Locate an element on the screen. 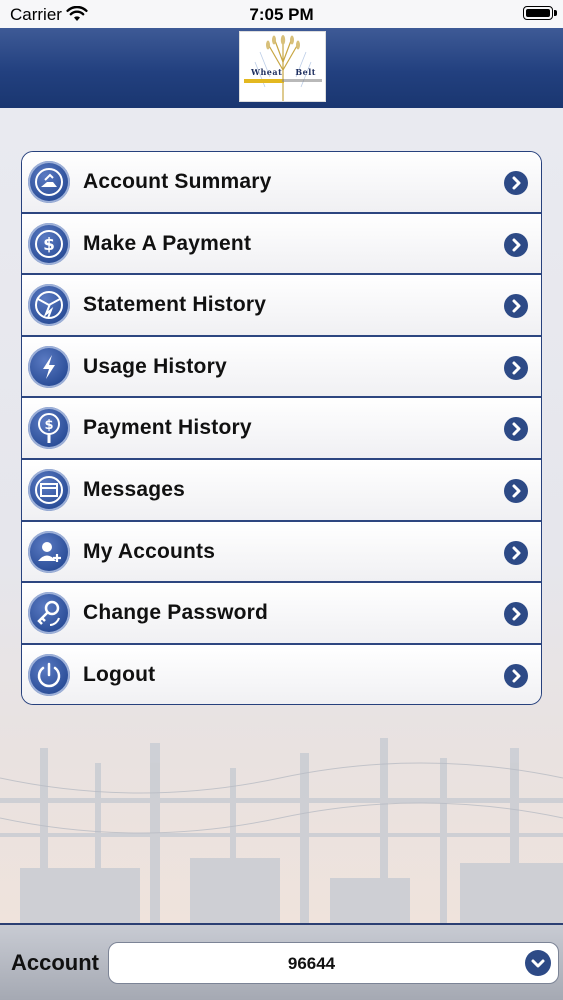 This screenshot has width=563, height=1000. logo-text: Wheat Belt is located at coordinates (283, 72).